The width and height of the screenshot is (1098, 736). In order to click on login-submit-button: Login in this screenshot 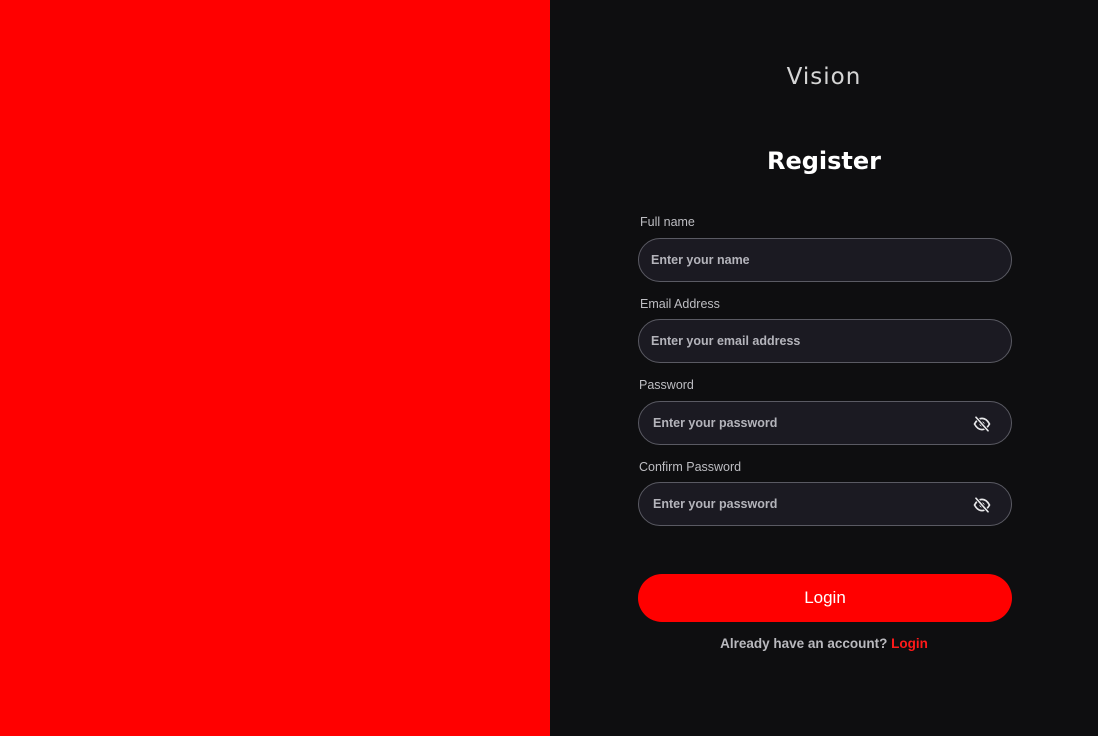, I will do `click(825, 598)`.